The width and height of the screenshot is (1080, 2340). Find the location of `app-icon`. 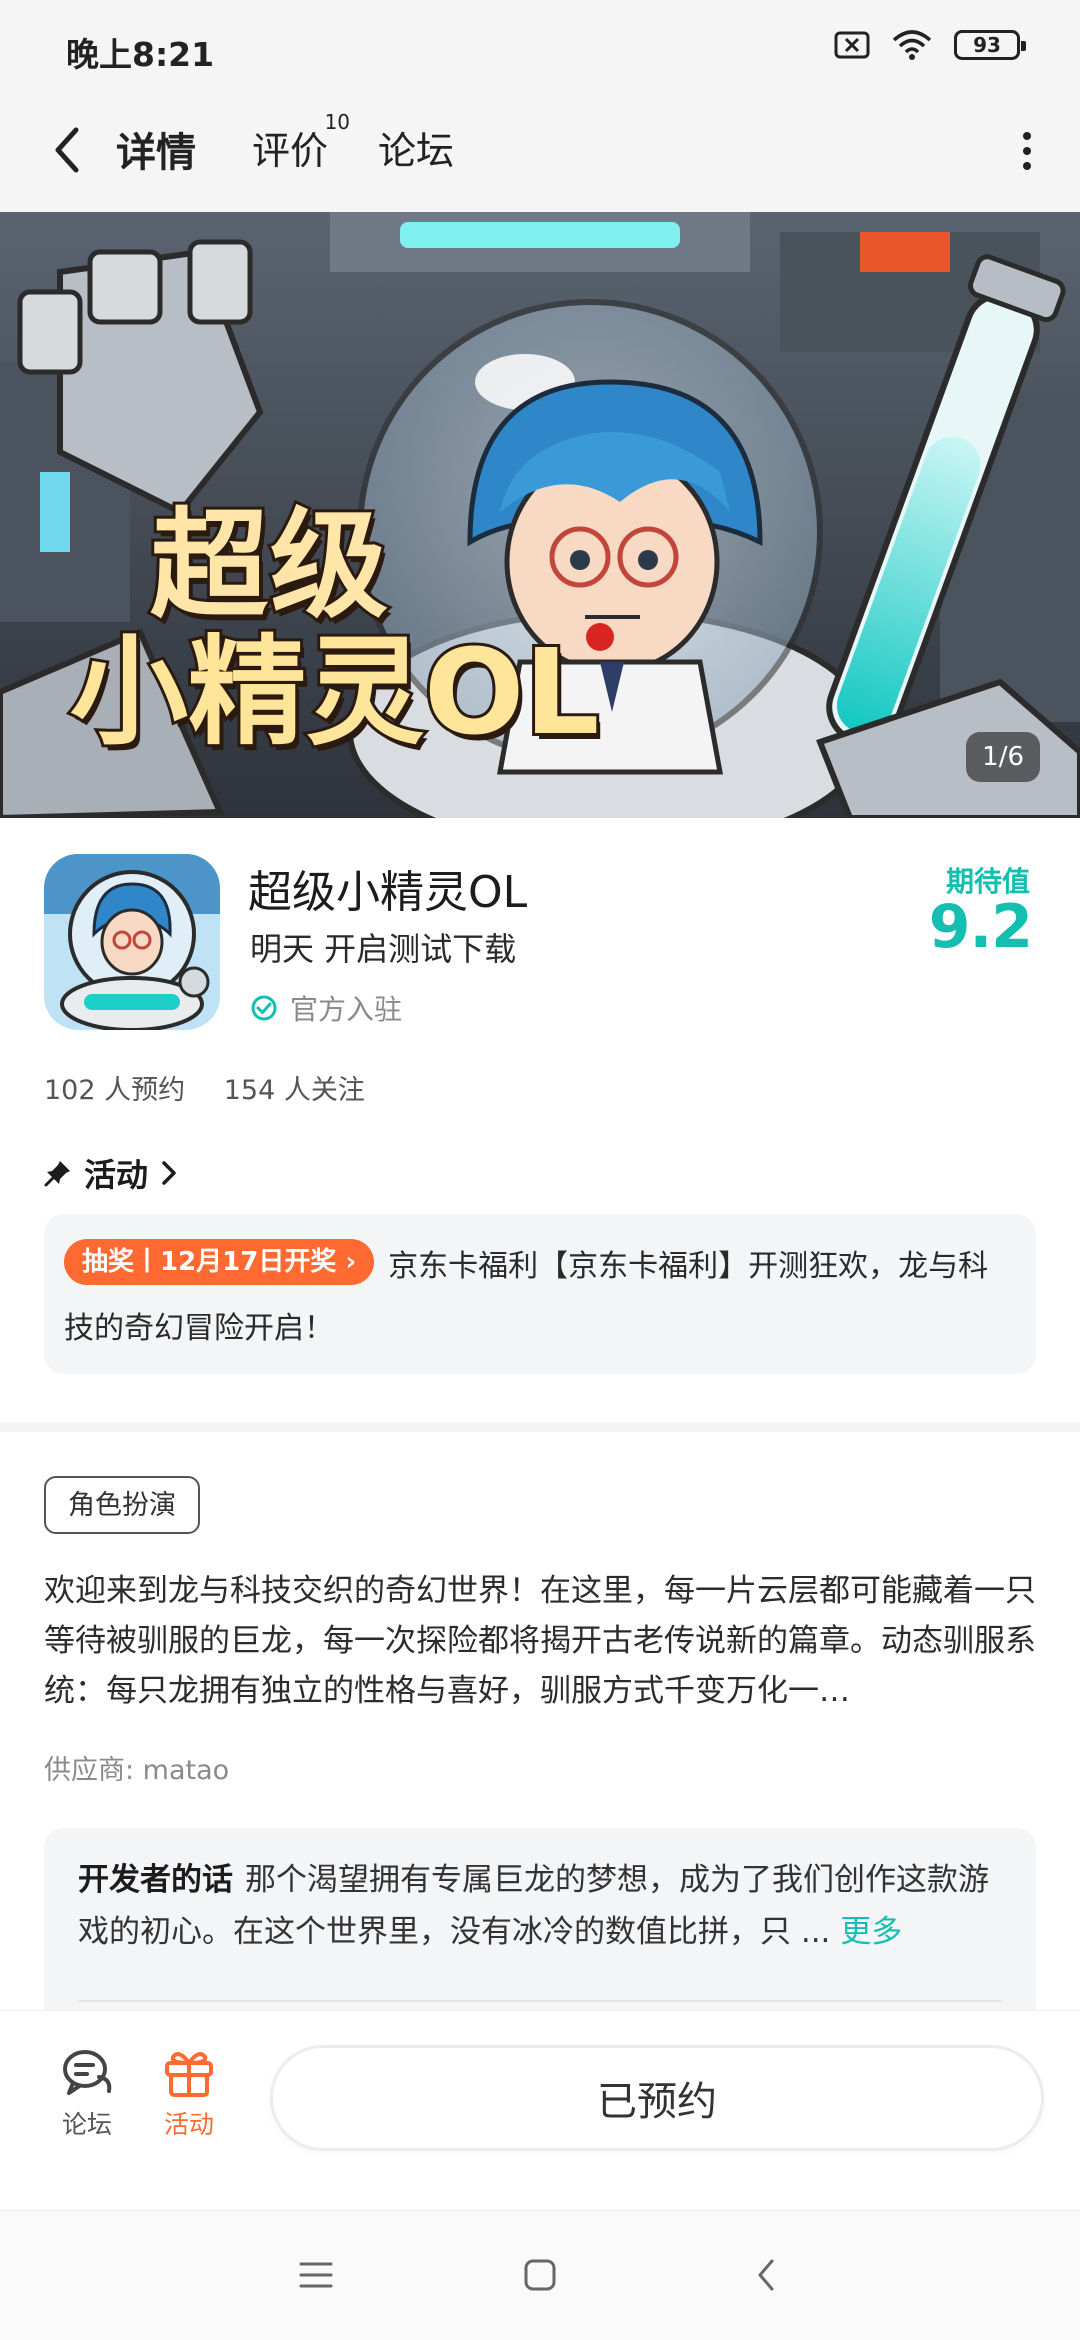

app-icon is located at coordinates (132, 942).